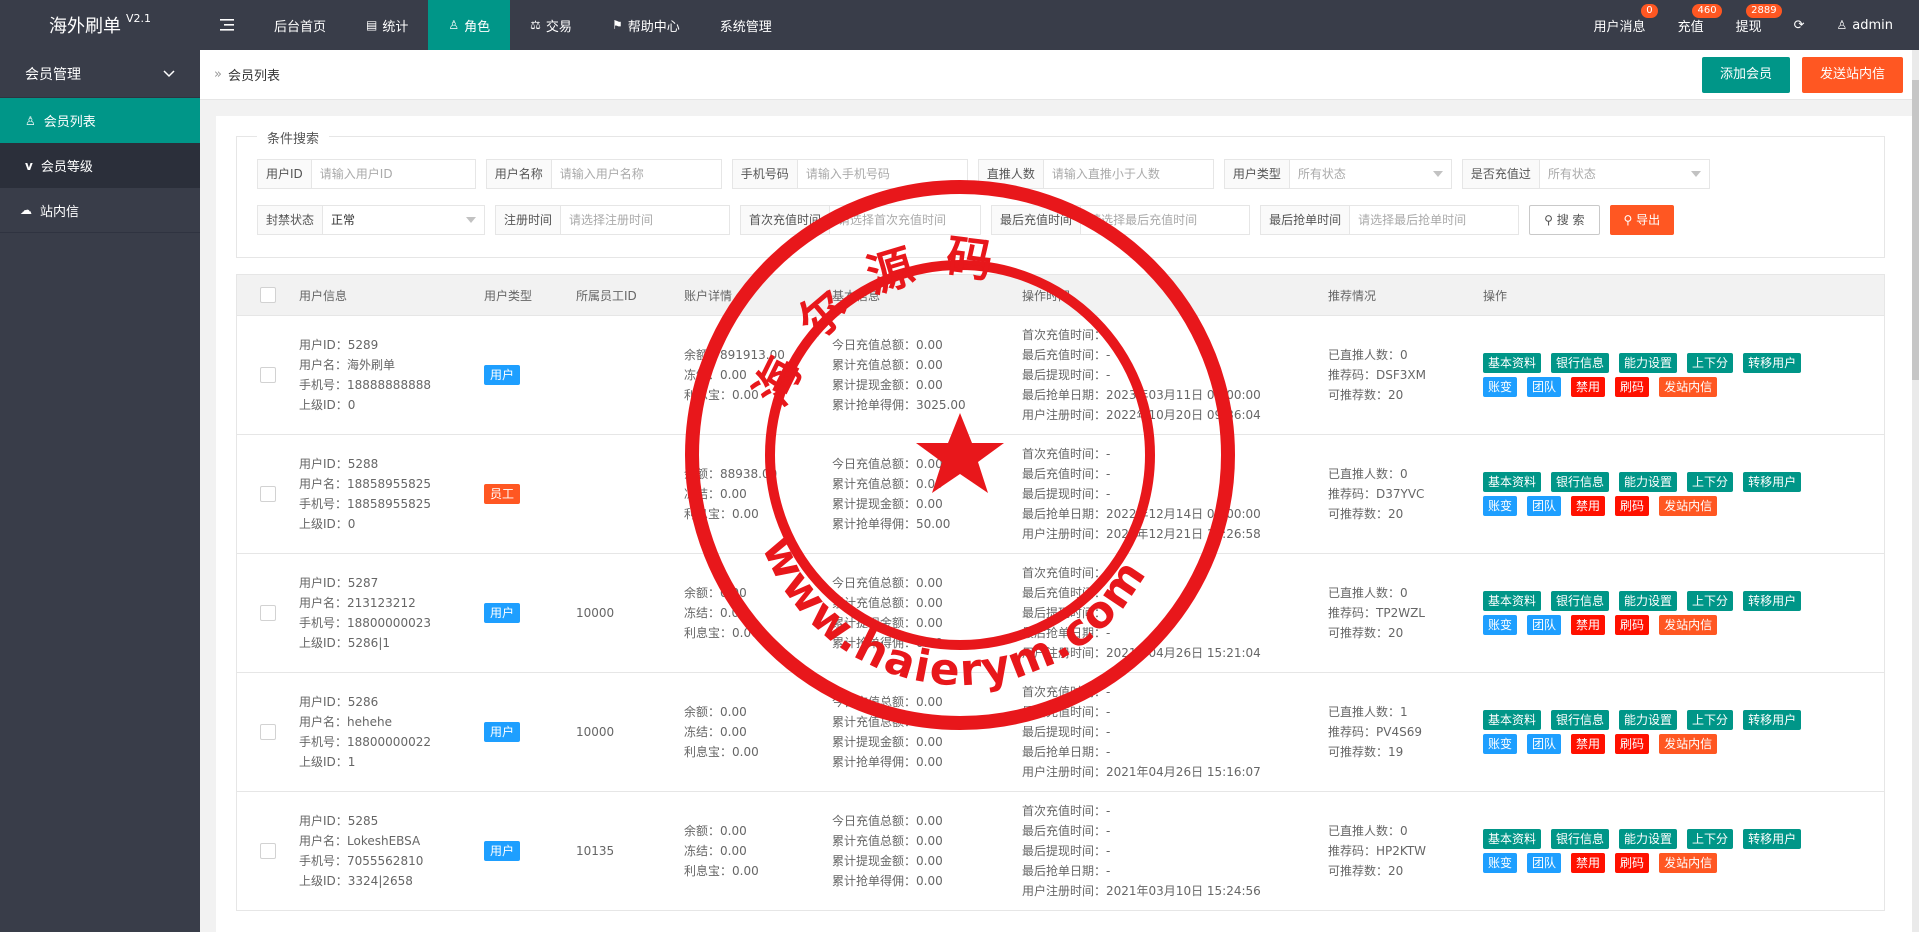  I want to click on nav-system: 系统管理, so click(746, 25).